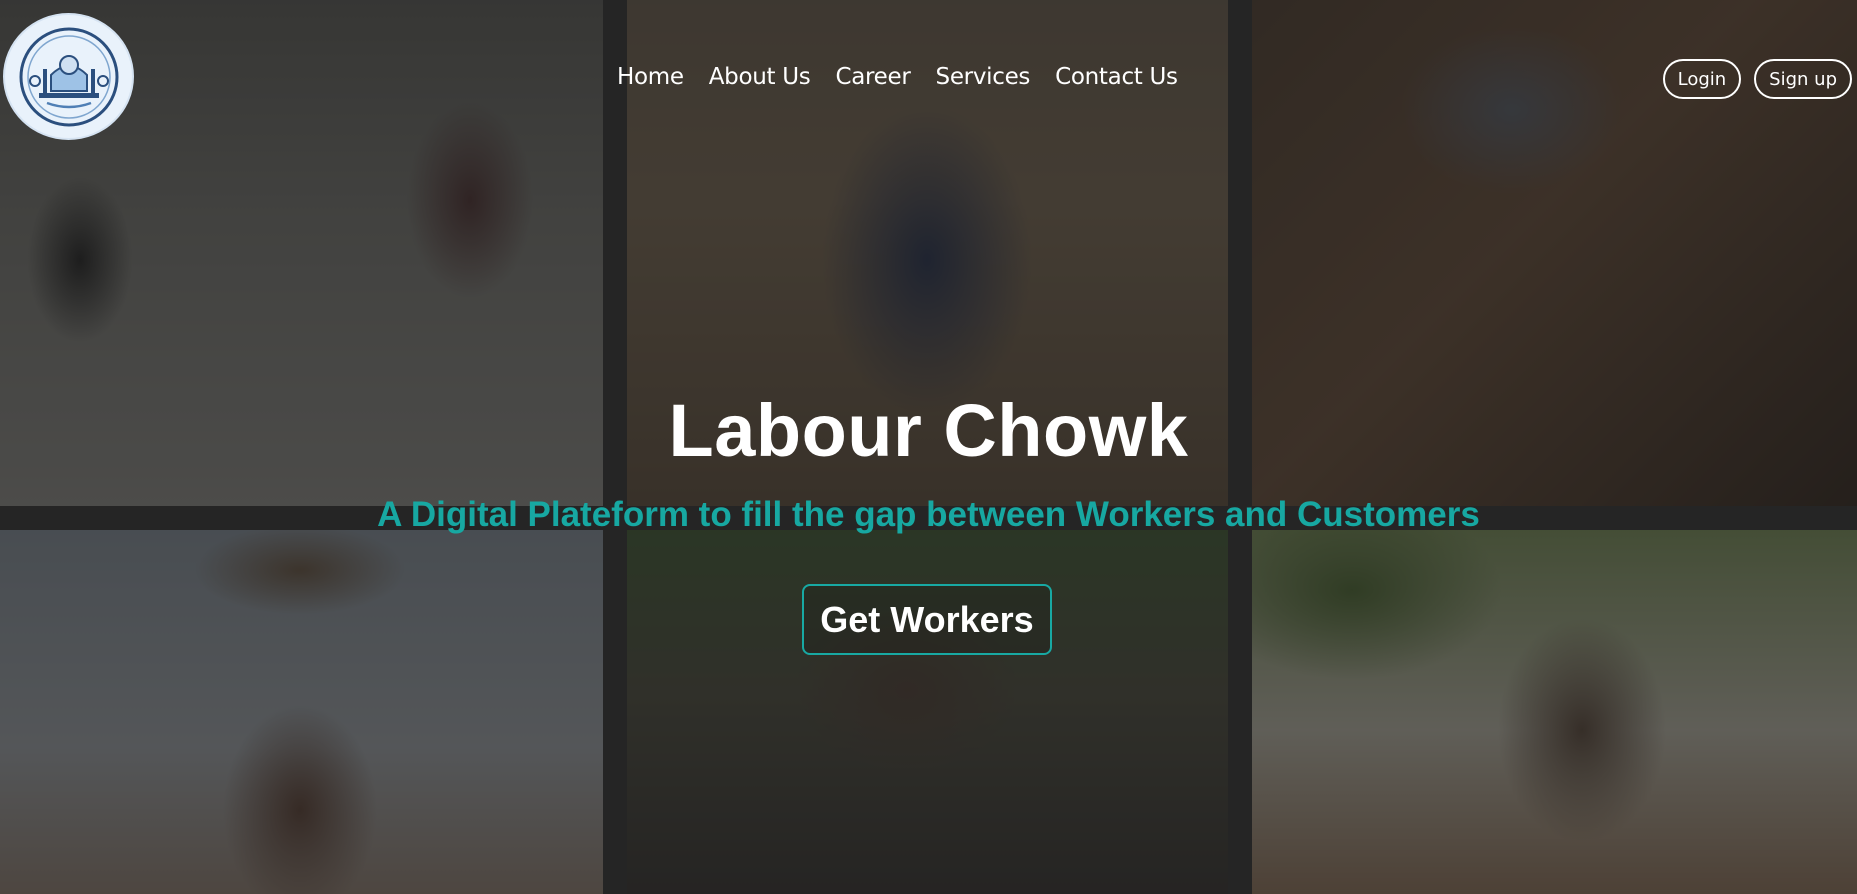 The width and height of the screenshot is (1857, 894). What do you see at coordinates (1116, 77) in the screenshot?
I see `nav-contact-us: Contact Us` at bounding box center [1116, 77].